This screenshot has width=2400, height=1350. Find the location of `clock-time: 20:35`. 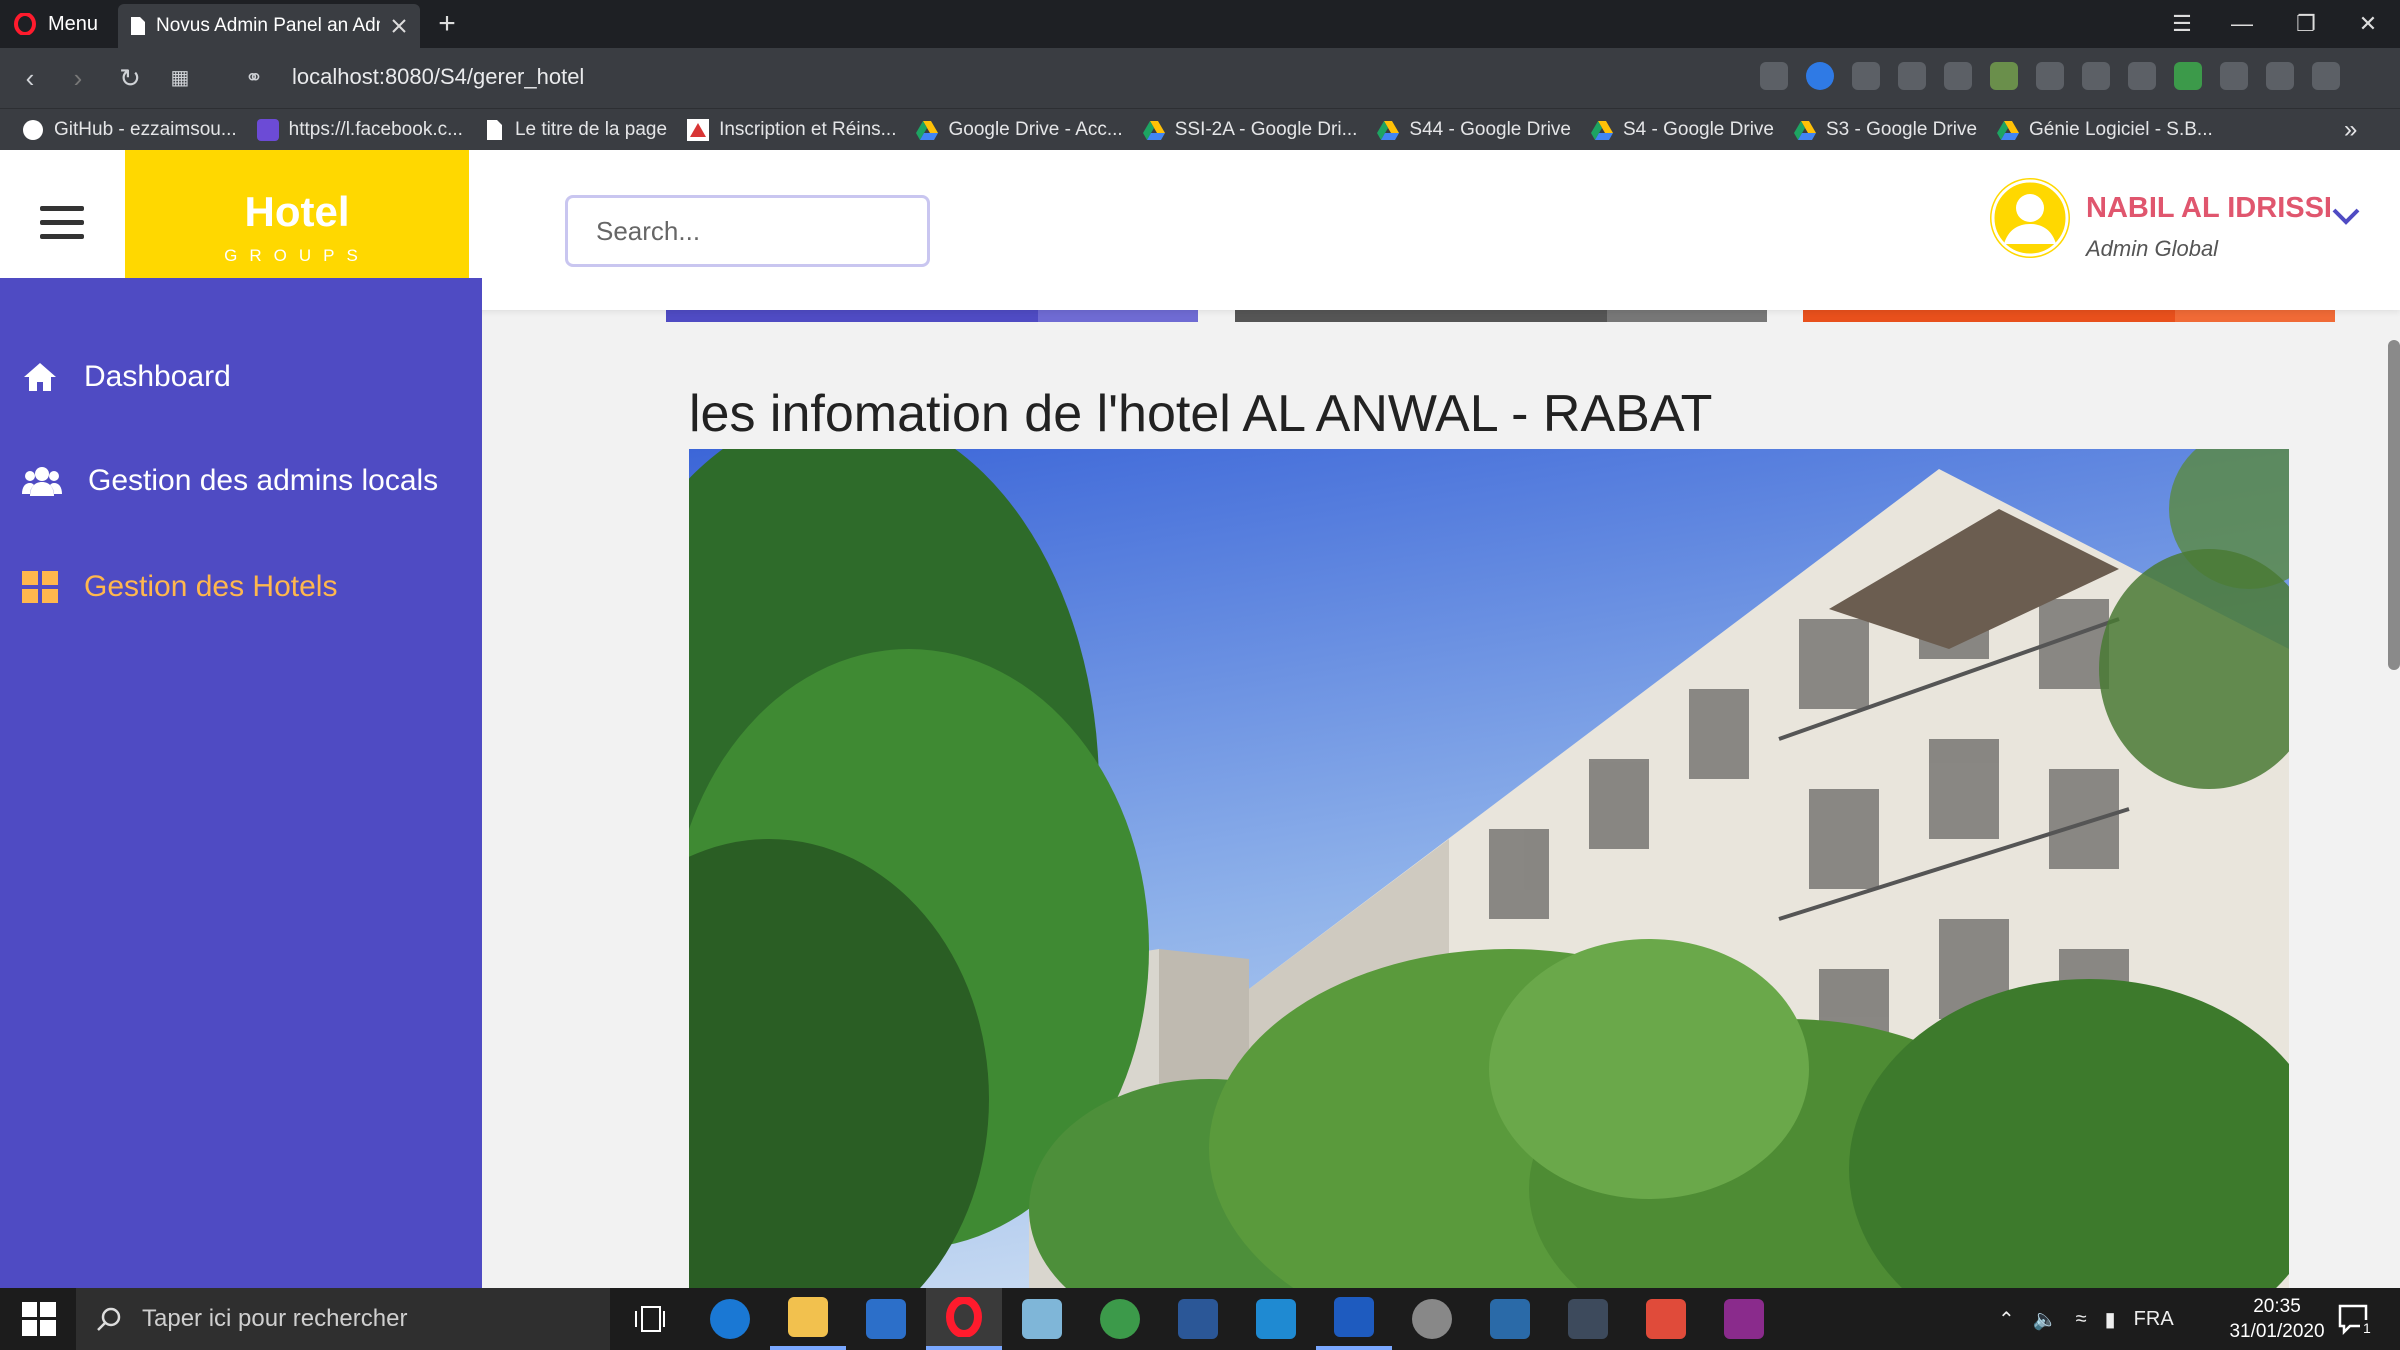

clock-time: 20:35 is located at coordinates (2277, 1306).